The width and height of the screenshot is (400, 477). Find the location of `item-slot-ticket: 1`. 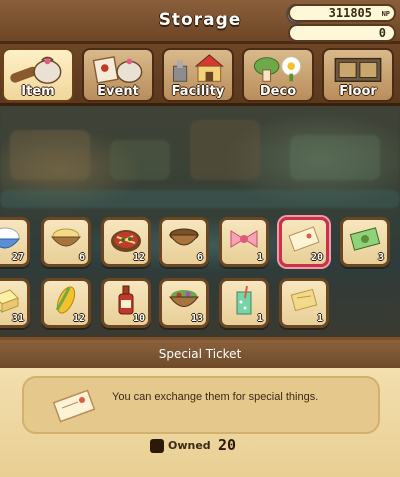

item-slot-ticket: 1 is located at coordinates (304, 303).